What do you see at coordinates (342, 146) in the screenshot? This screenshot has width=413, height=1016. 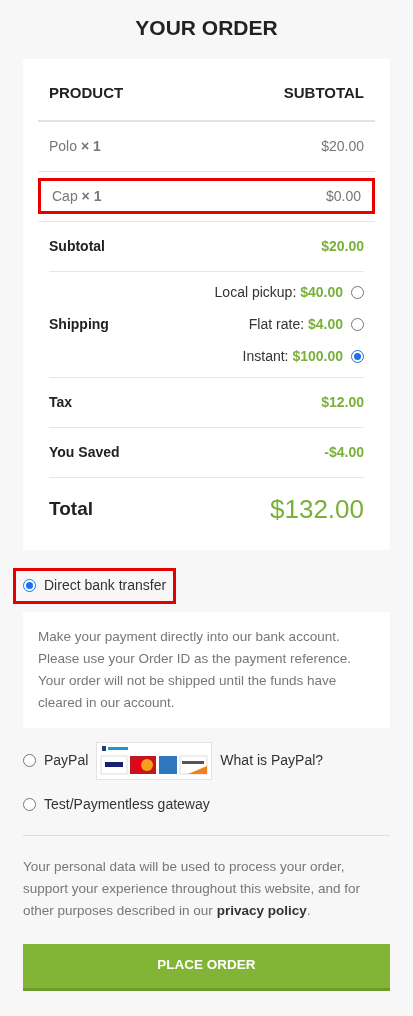 I see `product-price: $20.00` at bounding box center [342, 146].